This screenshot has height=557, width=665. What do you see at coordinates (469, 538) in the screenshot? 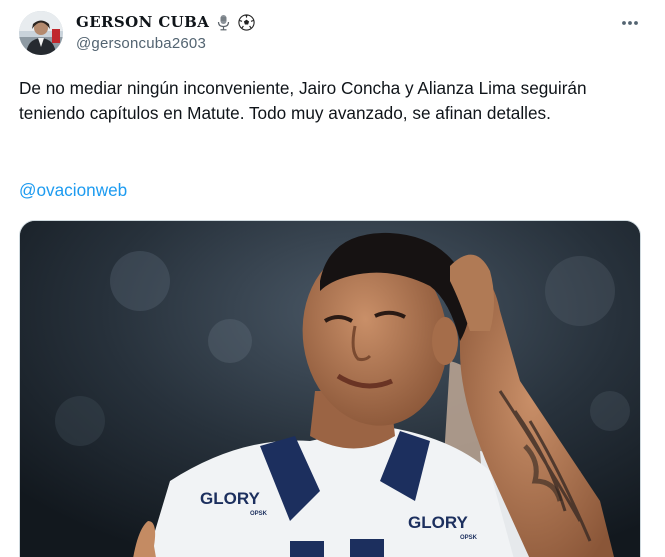
I see `jersey-sub-right: OPSK` at bounding box center [469, 538].